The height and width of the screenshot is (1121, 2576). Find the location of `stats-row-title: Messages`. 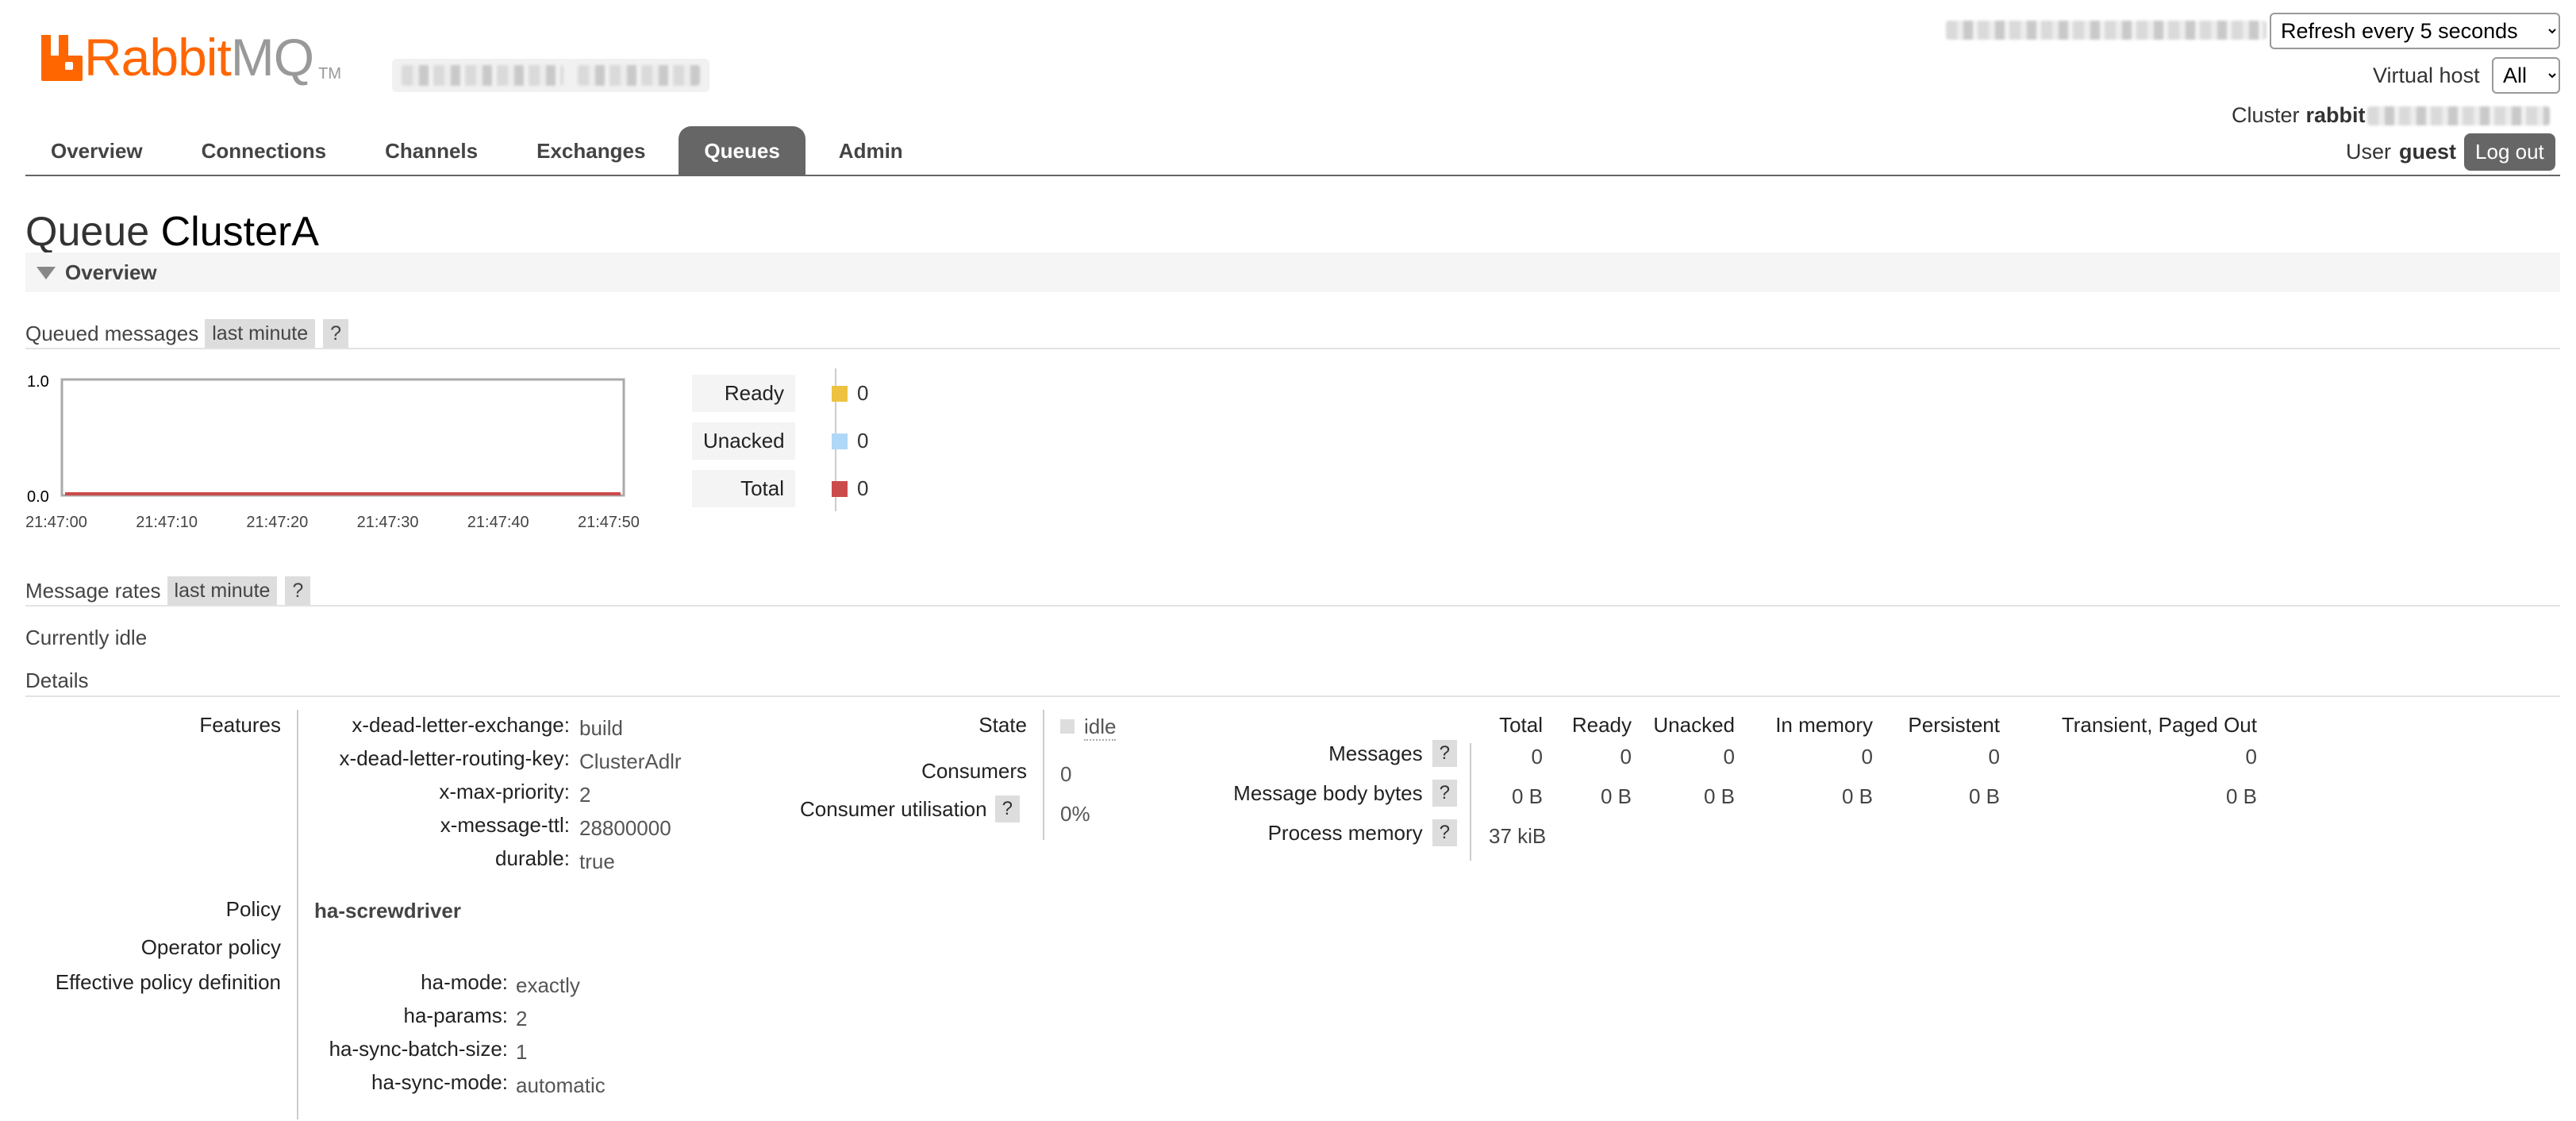

stats-row-title: Messages is located at coordinates (1375, 753).